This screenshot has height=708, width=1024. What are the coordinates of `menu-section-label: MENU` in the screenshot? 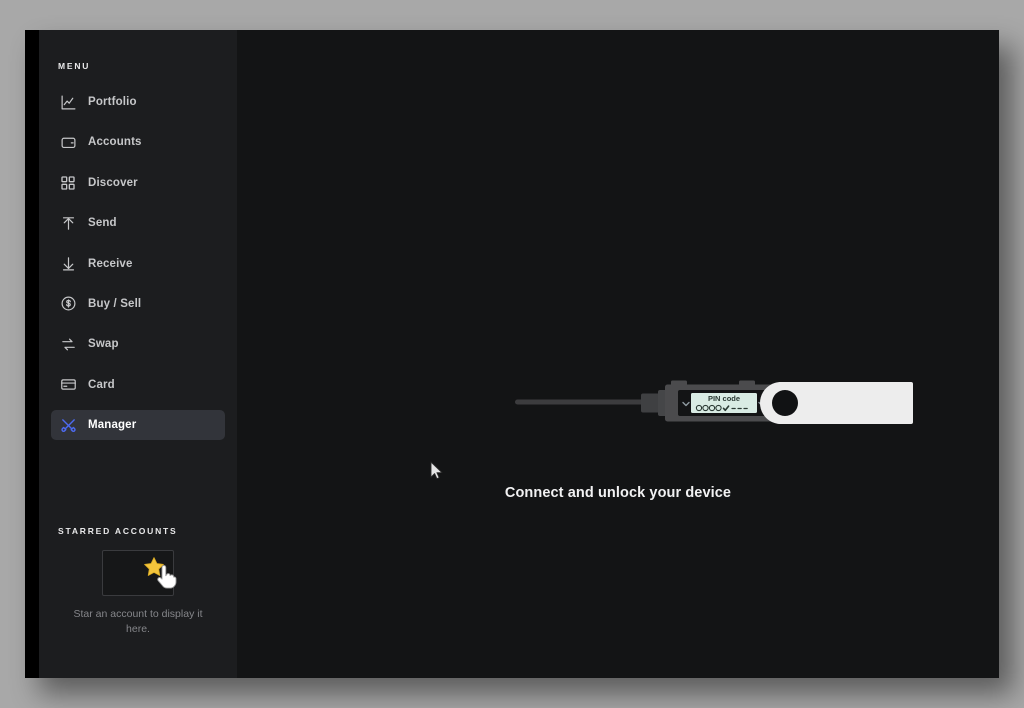 It's located at (74, 66).